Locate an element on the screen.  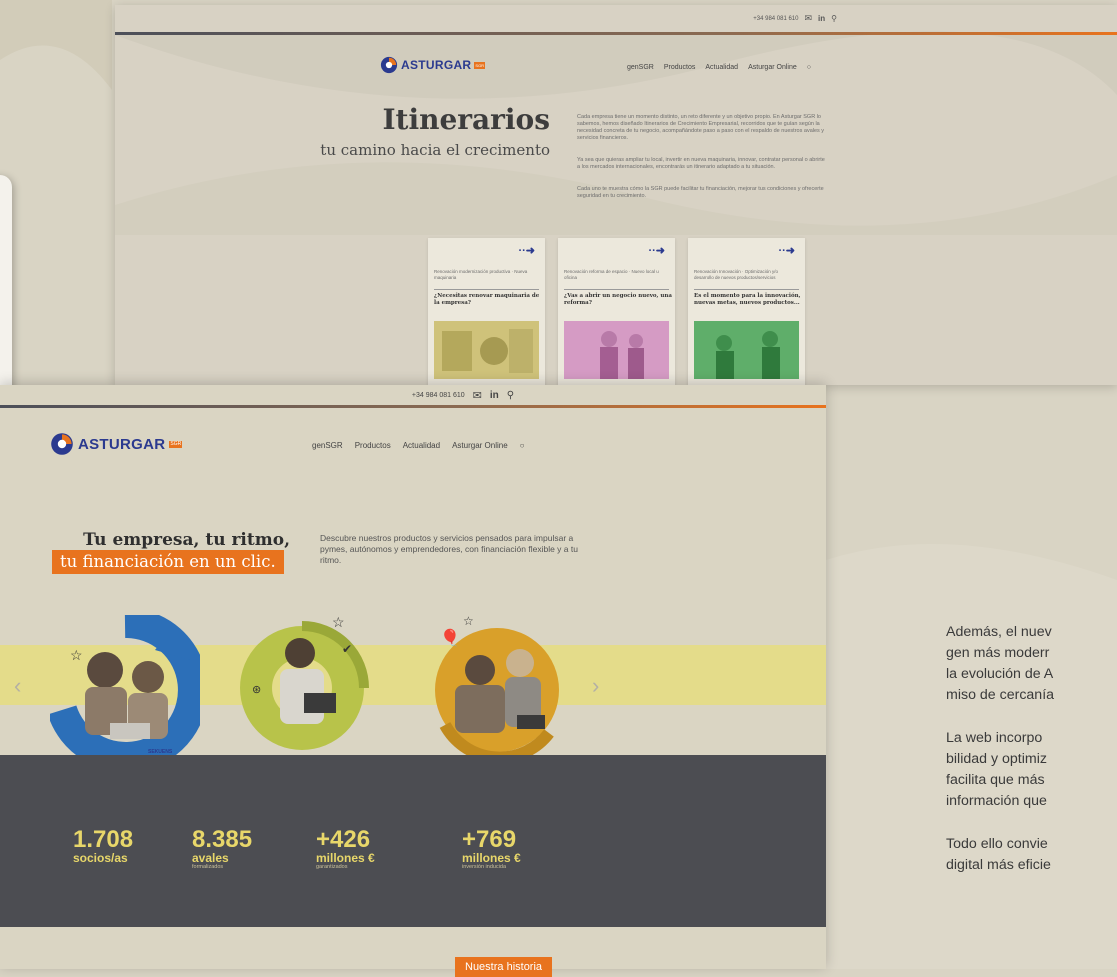
hero-headline-highlight: tu financiación en un clic. is located at coordinates (168, 562).